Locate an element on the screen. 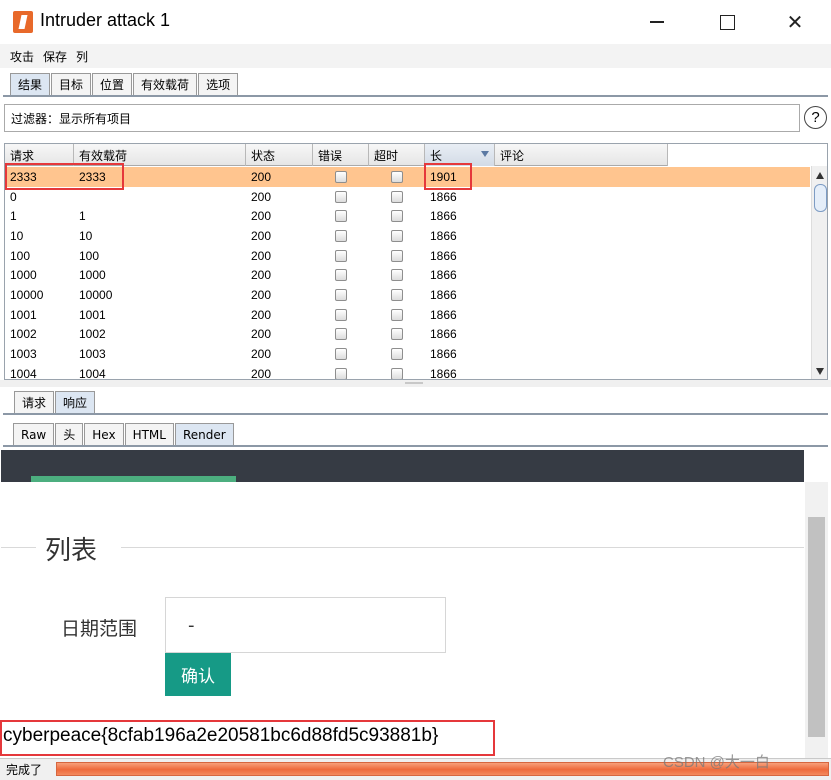 The image size is (831, 780). tab-payloads: 有效载荷 is located at coordinates (165, 84).